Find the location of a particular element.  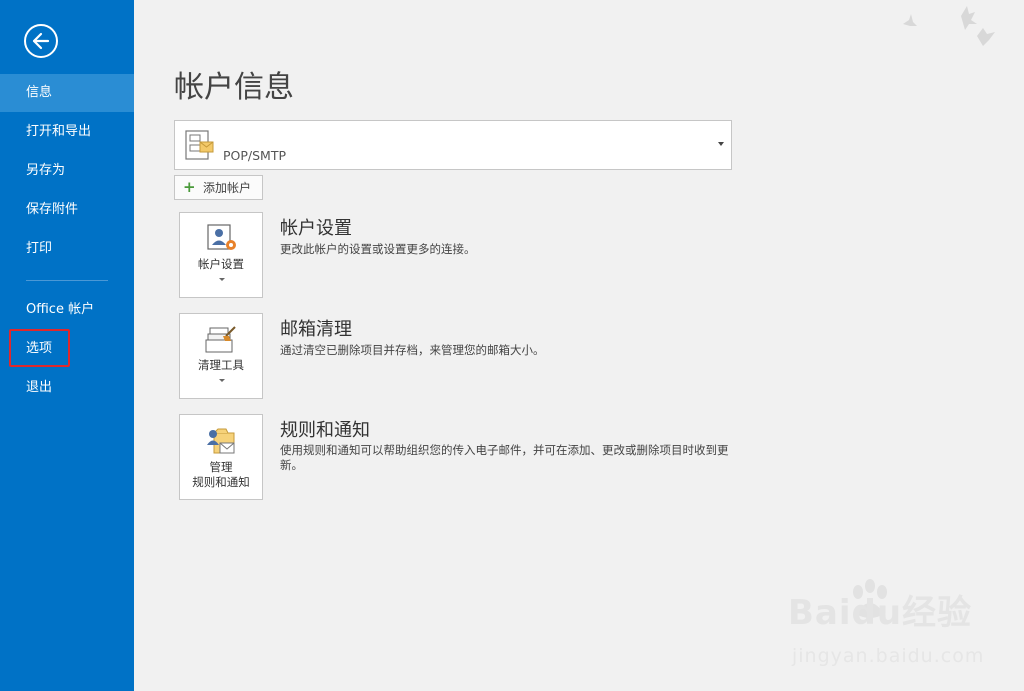

back-button is located at coordinates (41, 41).